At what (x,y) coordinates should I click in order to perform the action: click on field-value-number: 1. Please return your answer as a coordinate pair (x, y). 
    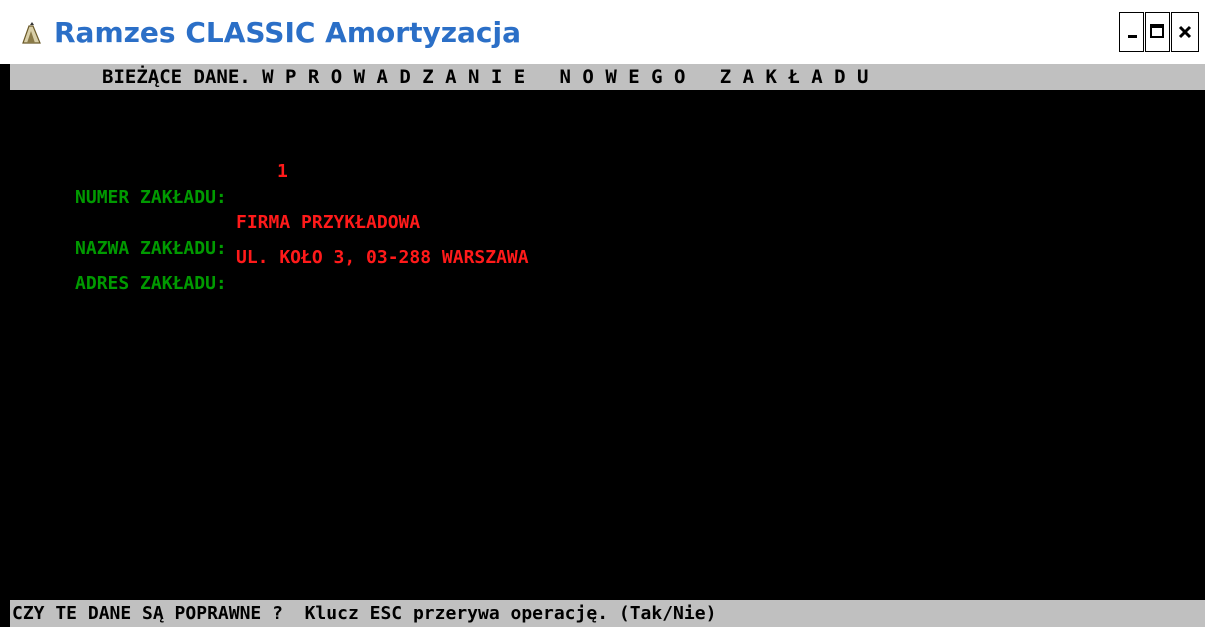
    Looking at the image, I should click on (282, 172).